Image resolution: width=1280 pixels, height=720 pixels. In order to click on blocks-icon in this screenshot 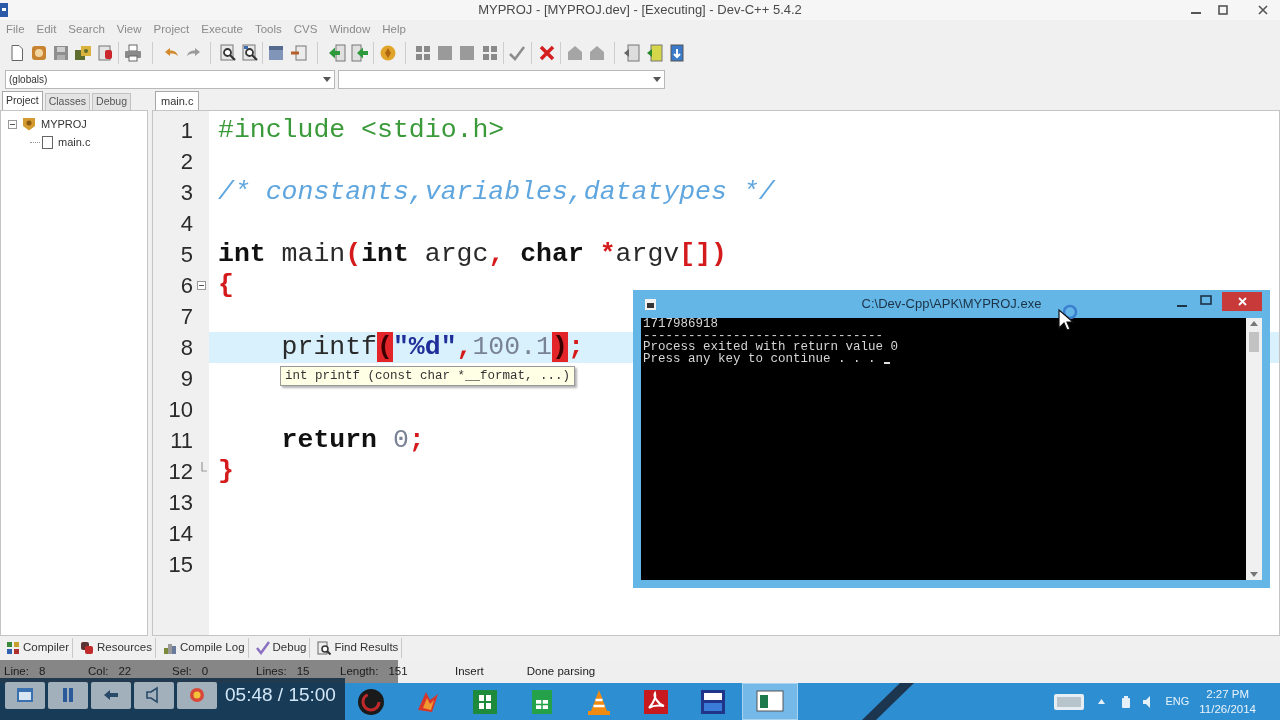, I will do `click(13, 648)`.